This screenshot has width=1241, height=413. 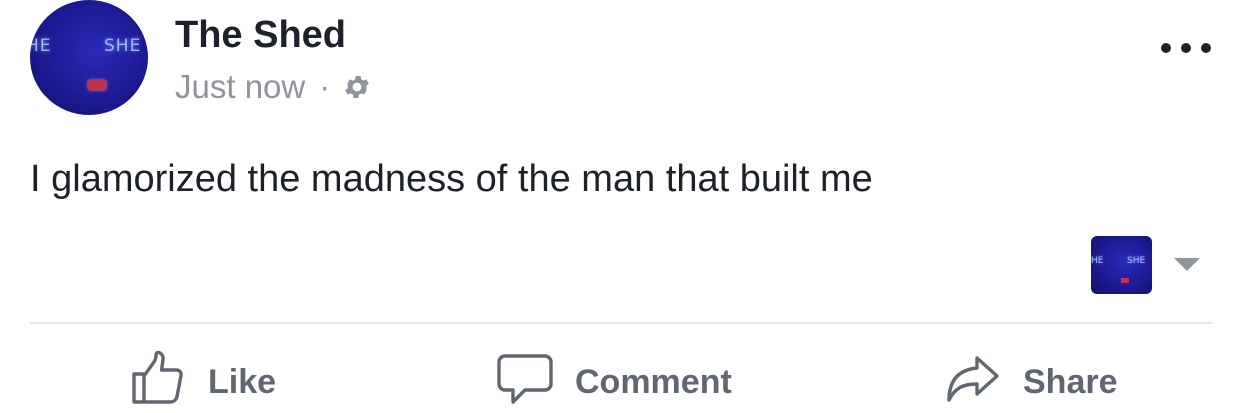 I want to click on speech-bubble-icon, so click(x=525, y=381).